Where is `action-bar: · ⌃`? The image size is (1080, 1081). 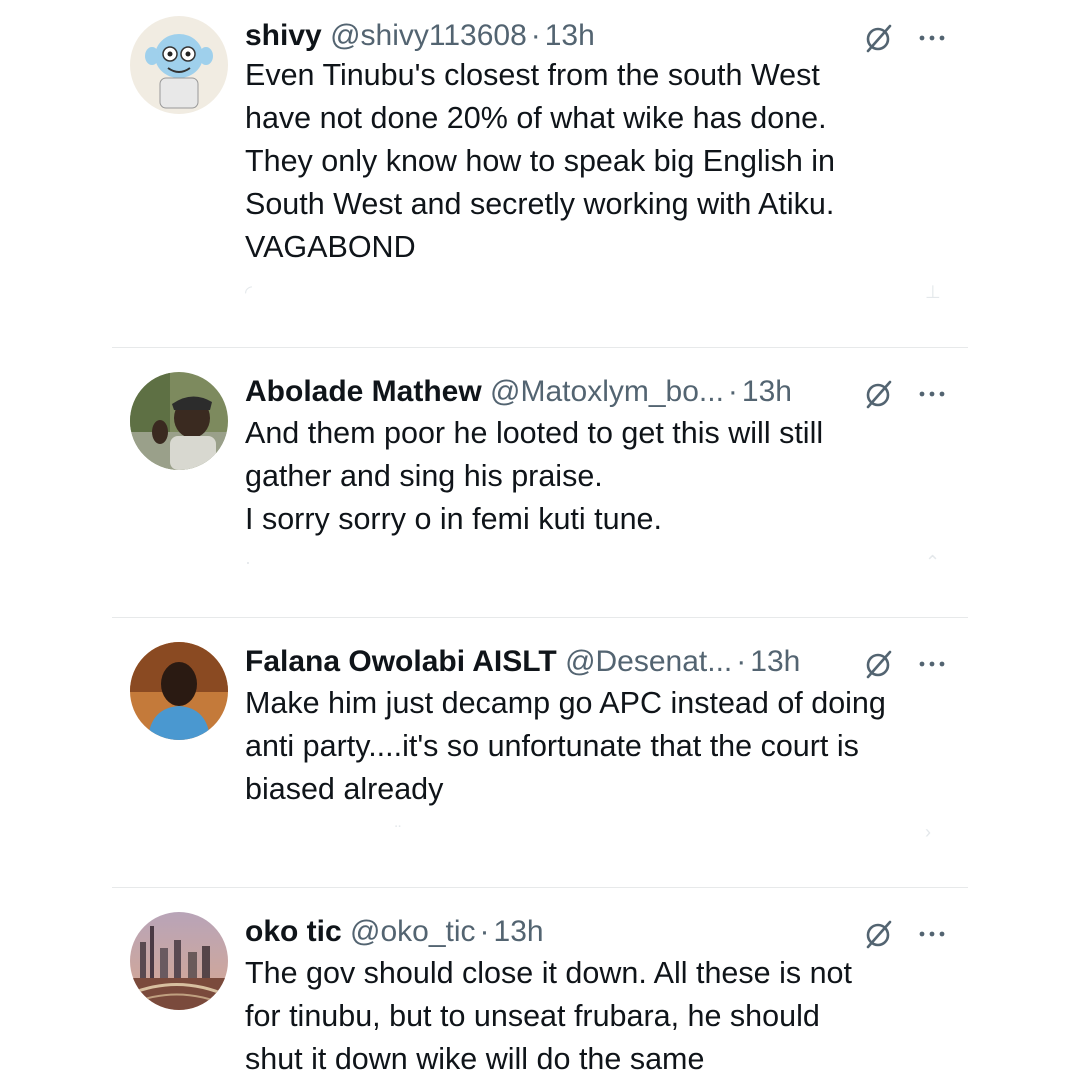 action-bar: · ⌃ is located at coordinates (595, 567).